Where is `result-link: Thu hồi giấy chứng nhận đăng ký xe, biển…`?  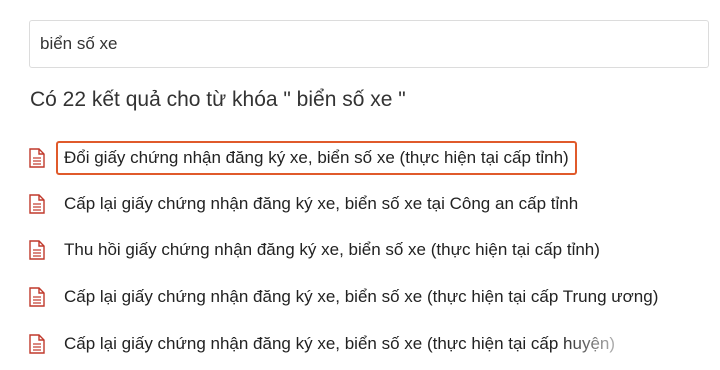
result-link: Thu hồi giấy chứng nhận đăng ký xe, biển… is located at coordinates (332, 250).